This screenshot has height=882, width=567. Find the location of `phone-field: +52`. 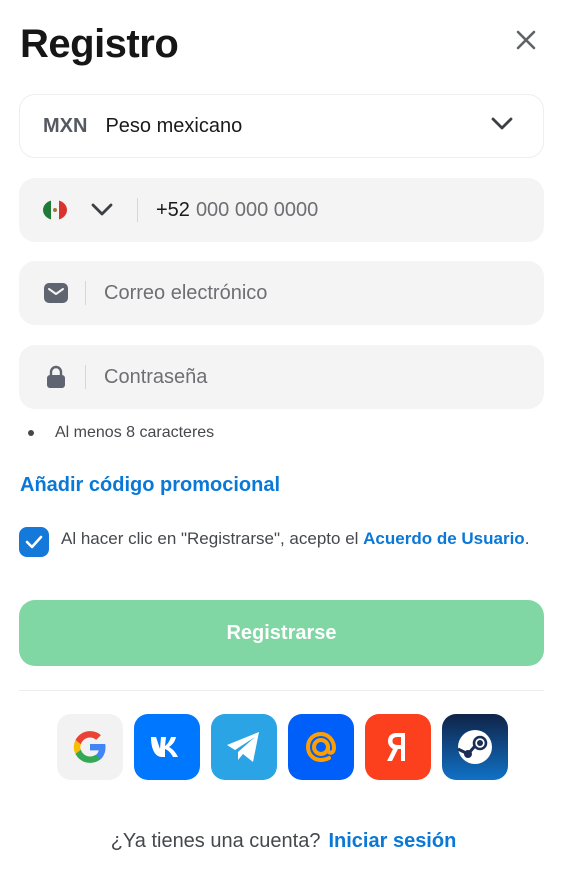

phone-field: +52 is located at coordinates (281, 210).